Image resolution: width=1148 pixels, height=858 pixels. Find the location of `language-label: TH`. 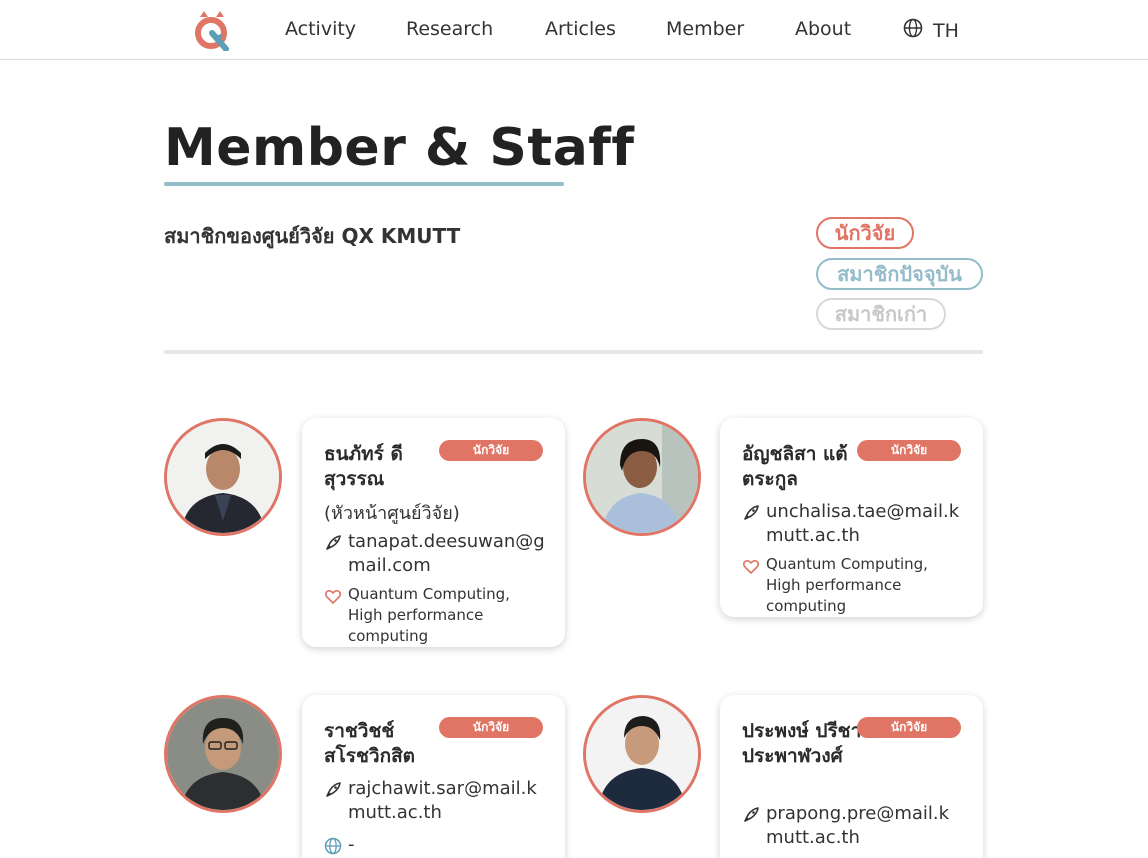

language-label: TH is located at coordinates (946, 30).